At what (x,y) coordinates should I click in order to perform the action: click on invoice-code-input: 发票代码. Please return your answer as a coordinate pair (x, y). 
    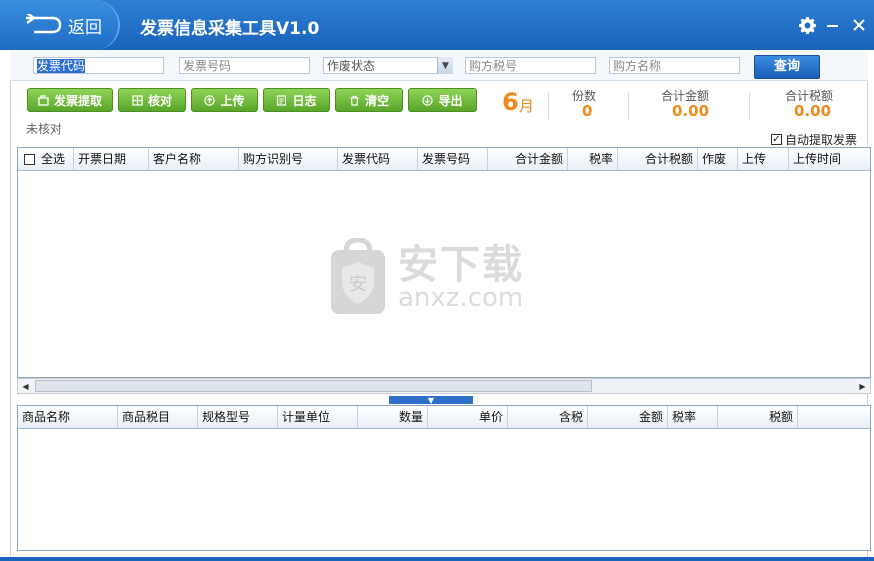
    Looking at the image, I should click on (98, 65).